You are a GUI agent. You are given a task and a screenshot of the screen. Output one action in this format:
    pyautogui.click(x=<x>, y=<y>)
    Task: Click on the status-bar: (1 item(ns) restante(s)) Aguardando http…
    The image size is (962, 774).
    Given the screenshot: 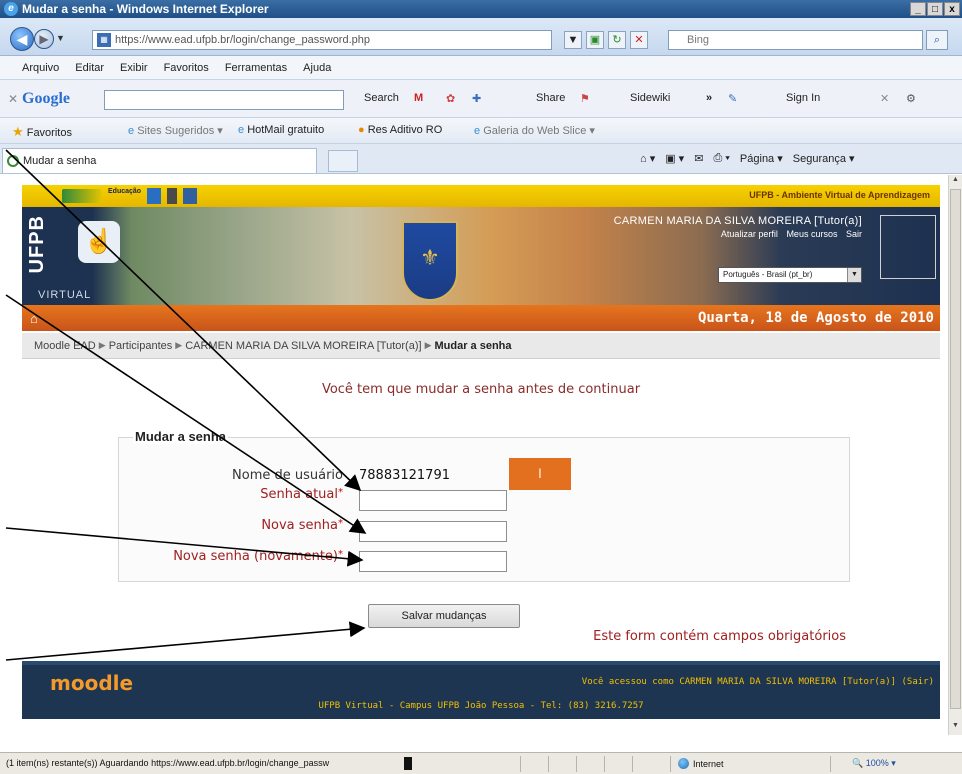 What is the action you would take?
    pyautogui.click(x=481, y=763)
    